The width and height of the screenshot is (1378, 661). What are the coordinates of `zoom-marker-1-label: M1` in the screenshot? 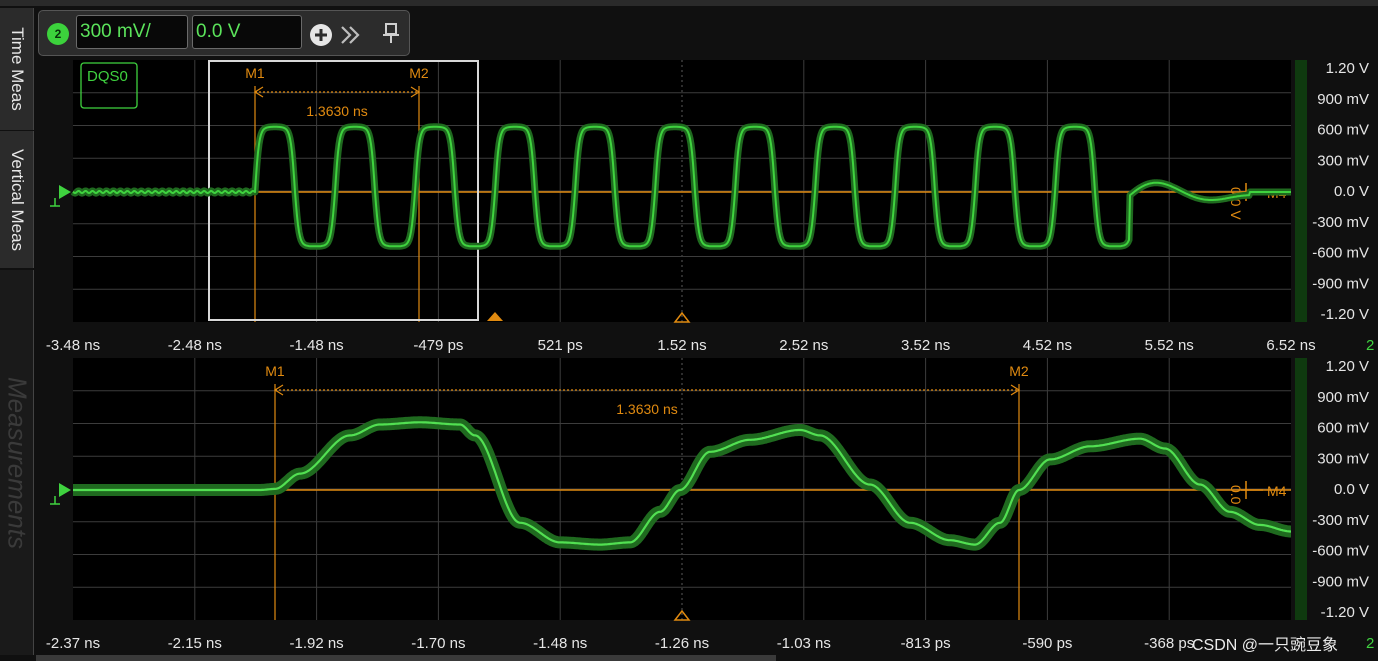 It's located at (275, 371).